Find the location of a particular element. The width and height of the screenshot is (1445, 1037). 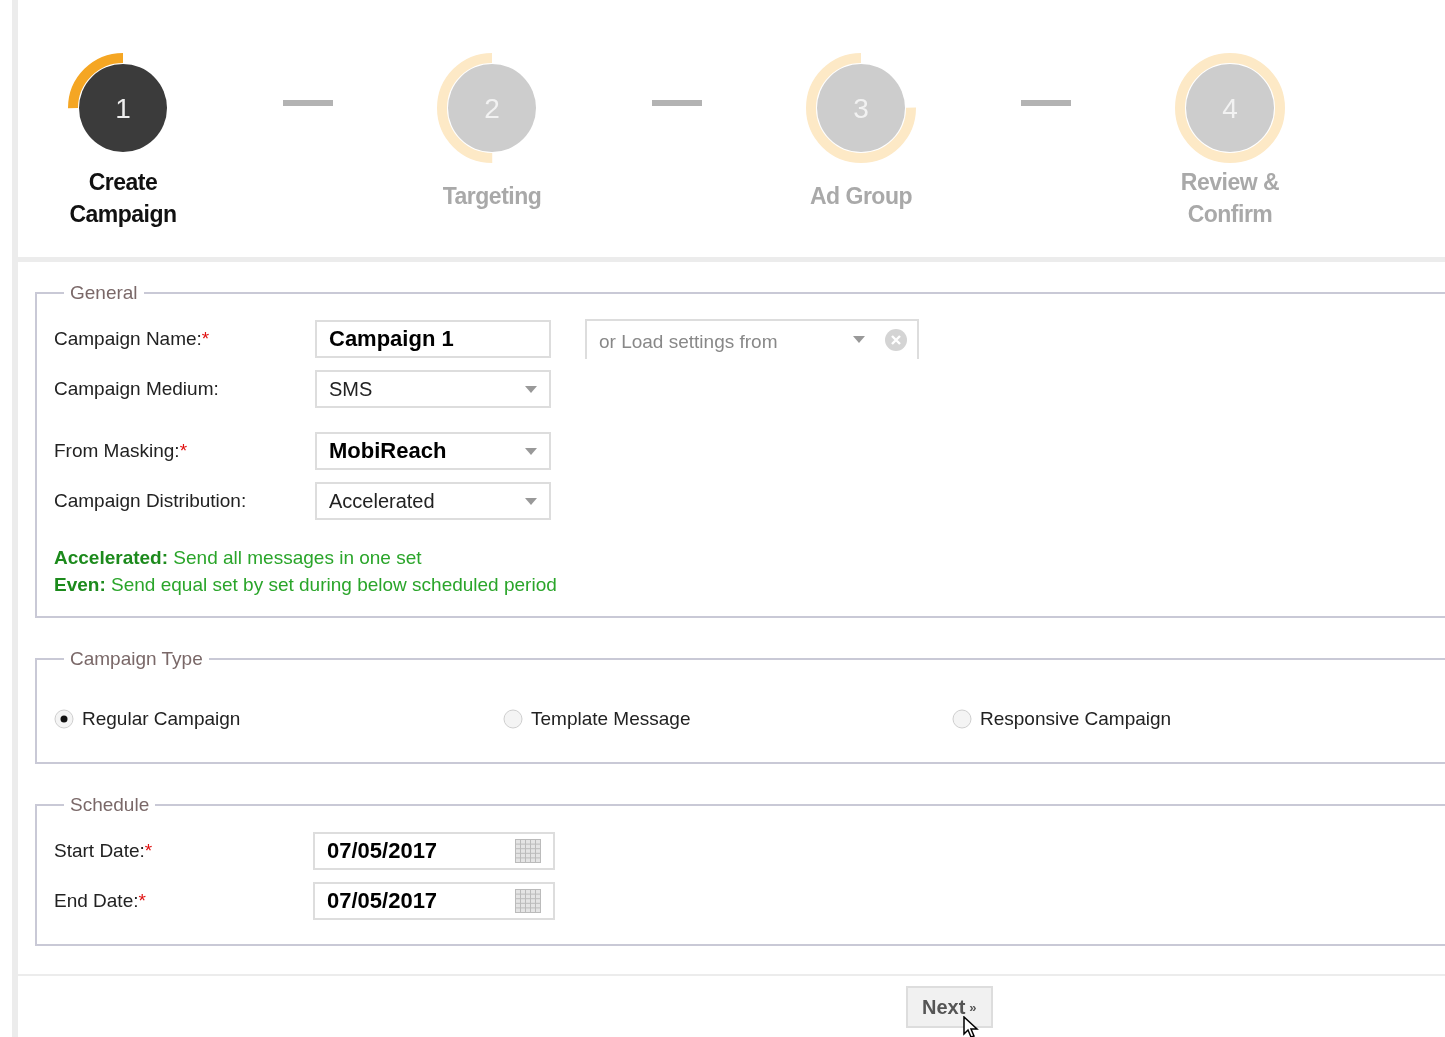

dropdown-field: MobiReach is located at coordinates (433, 451).